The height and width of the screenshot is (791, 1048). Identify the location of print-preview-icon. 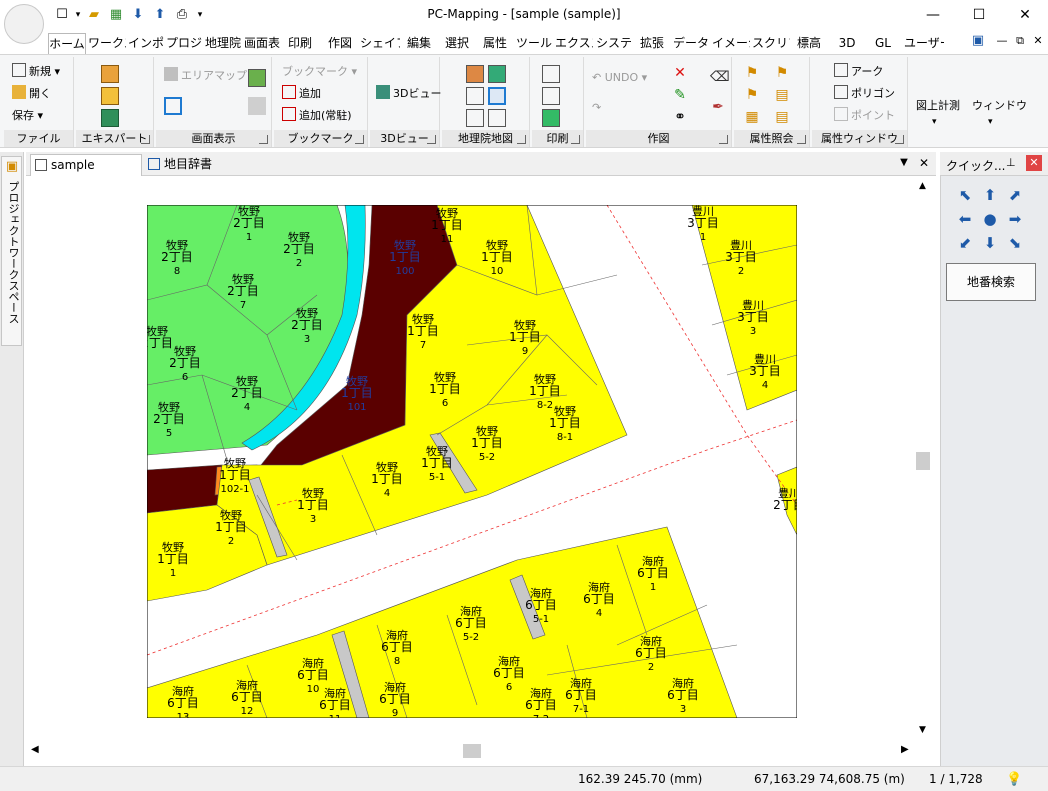
(551, 96).